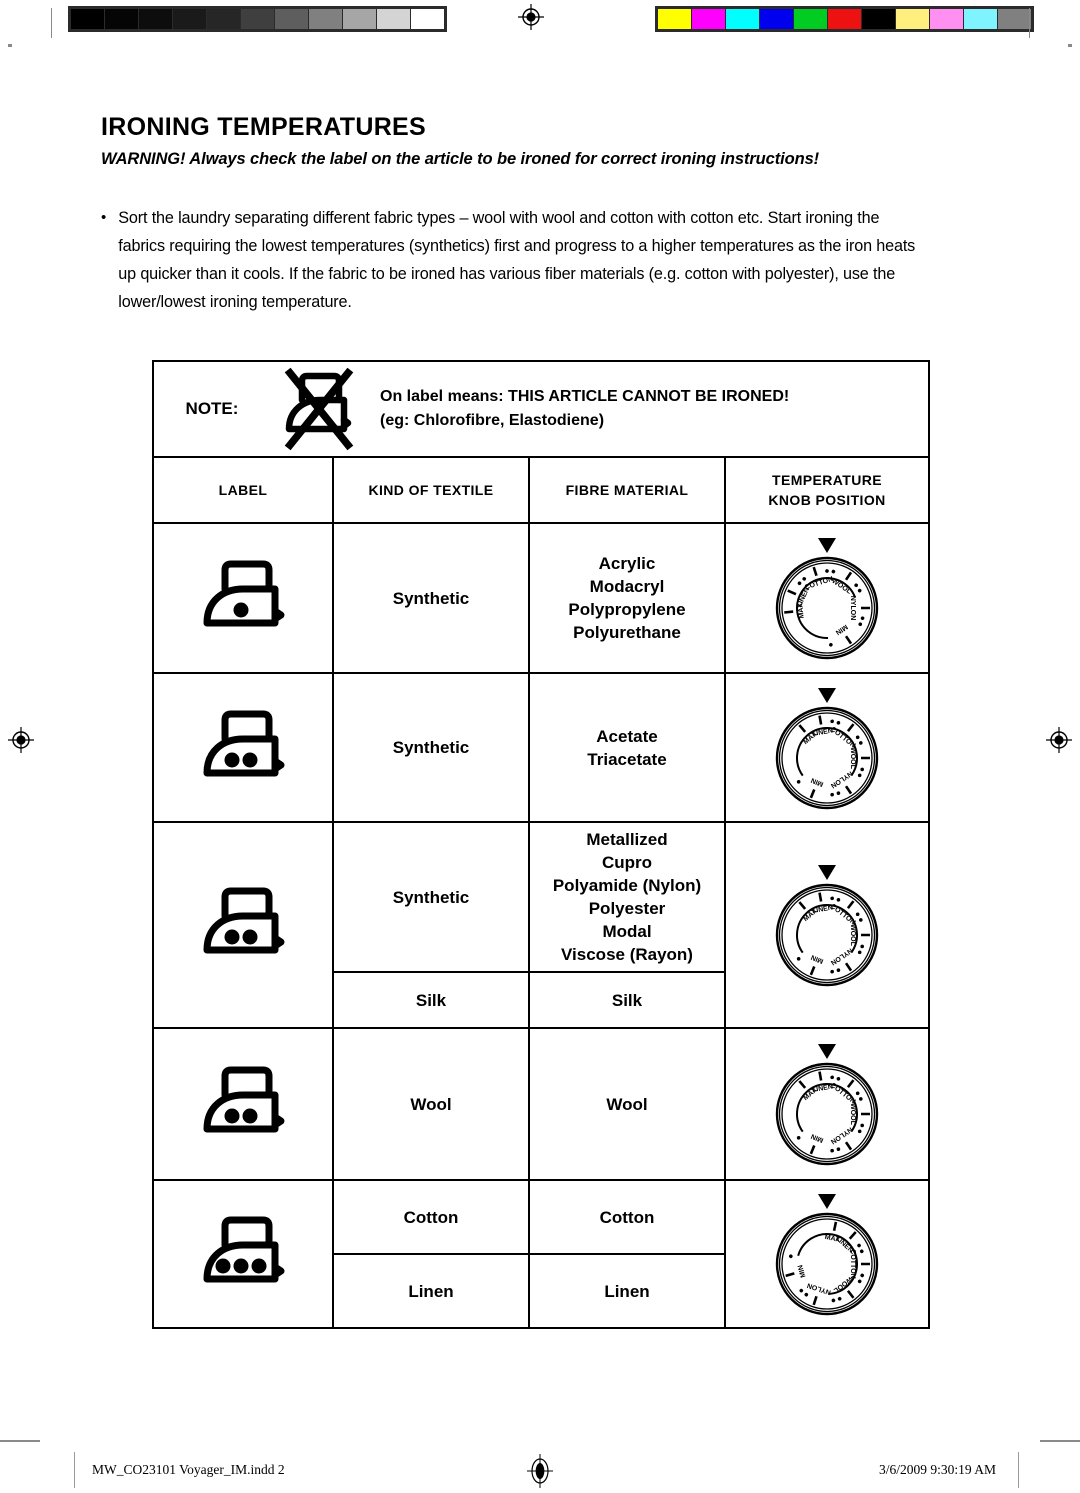 The height and width of the screenshot is (1493, 1080). Describe the element at coordinates (627, 885) in the screenshot. I see `fibre-material-line: Polyamide (Nylon)` at that location.